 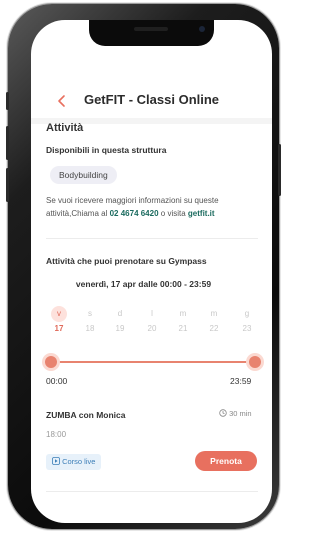 What do you see at coordinates (126, 261) in the screenshot?
I see `gympass-title: Attività che puoi prenotare su Gympass` at bounding box center [126, 261].